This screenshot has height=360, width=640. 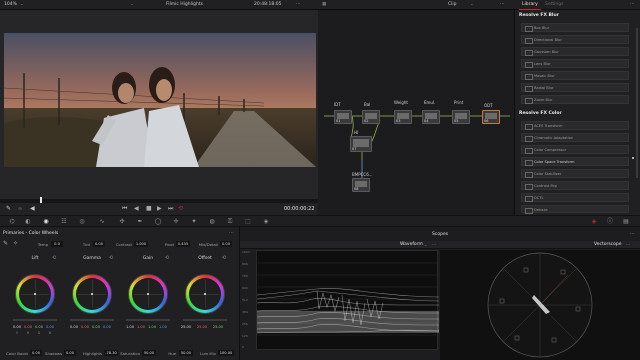 I want to click on play-icon: ▶, so click(x=159, y=208).